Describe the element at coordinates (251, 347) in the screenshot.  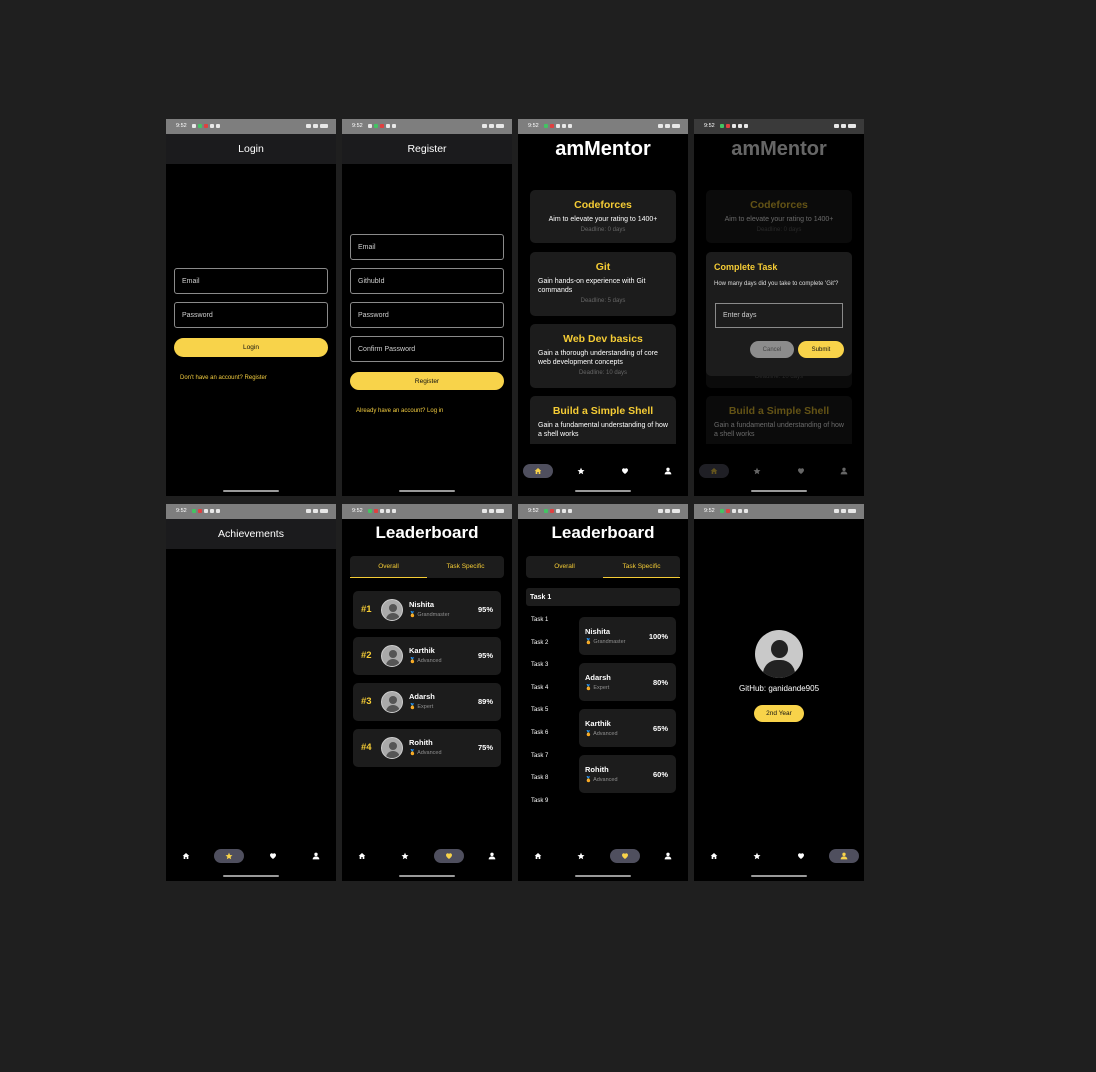
I see `login-button: Login` at that location.